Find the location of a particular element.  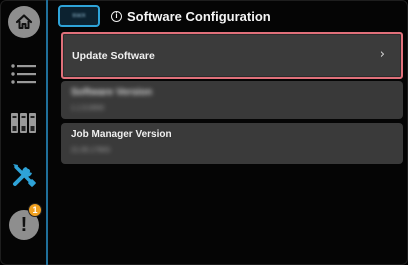

page-header: i Software Configuration is located at coordinates (191, 16).